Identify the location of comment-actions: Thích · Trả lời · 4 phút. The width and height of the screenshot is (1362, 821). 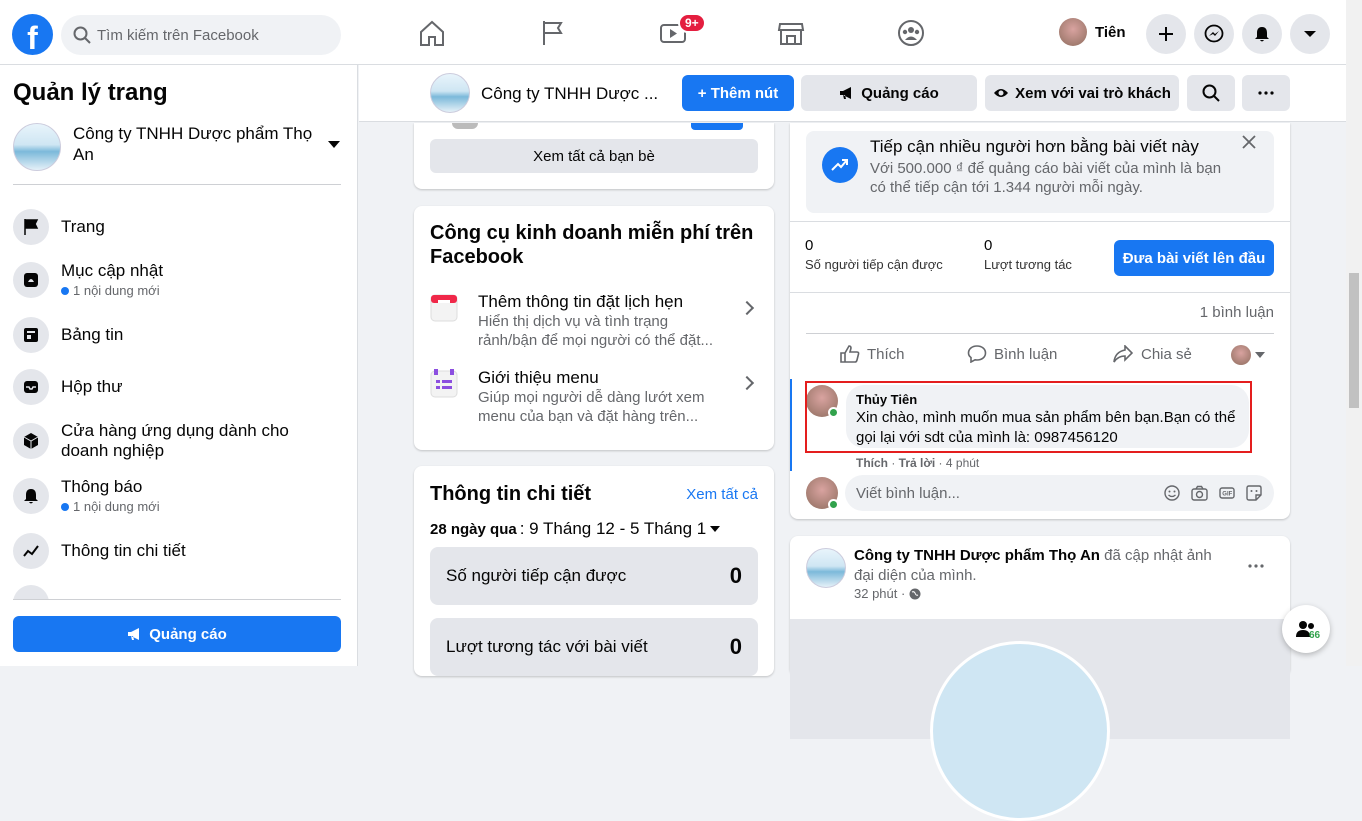
(918, 463).